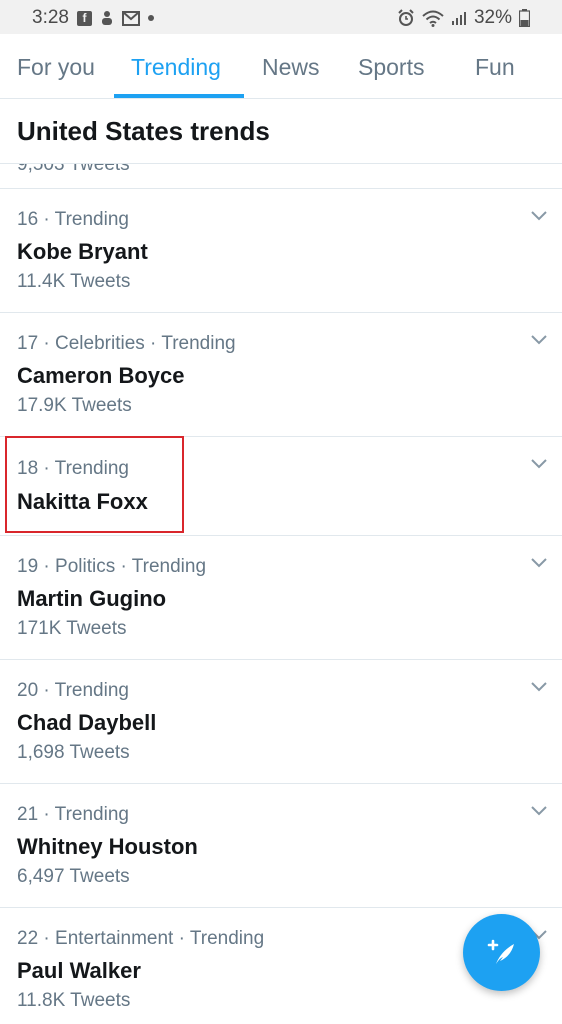 The image size is (562, 1024). What do you see at coordinates (176, 66) in the screenshot?
I see `tab-trending: Trending` at bounding box center [176, 66].